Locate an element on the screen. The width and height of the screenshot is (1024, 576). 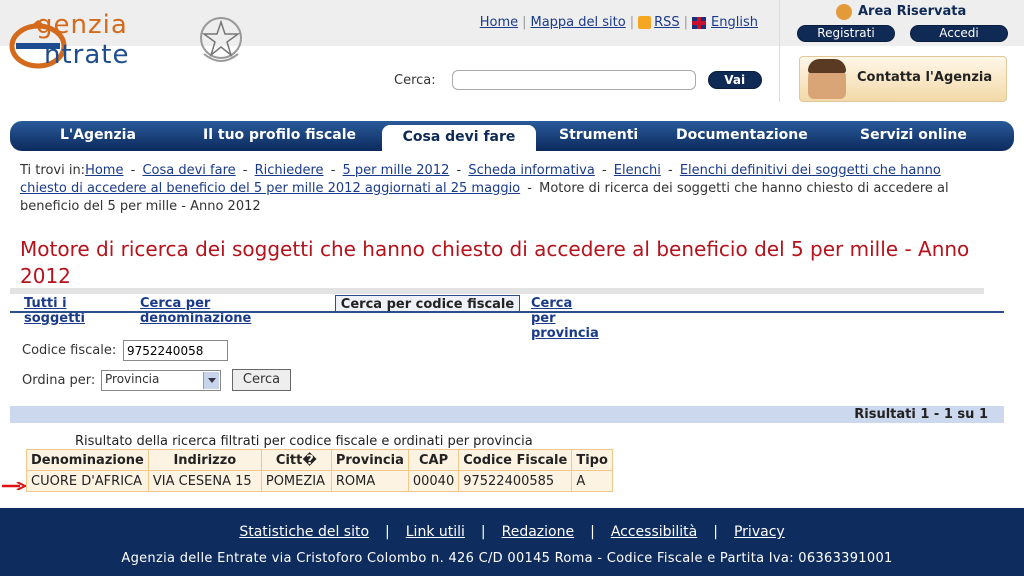
operator-hair is located at coordinates (827, 66).